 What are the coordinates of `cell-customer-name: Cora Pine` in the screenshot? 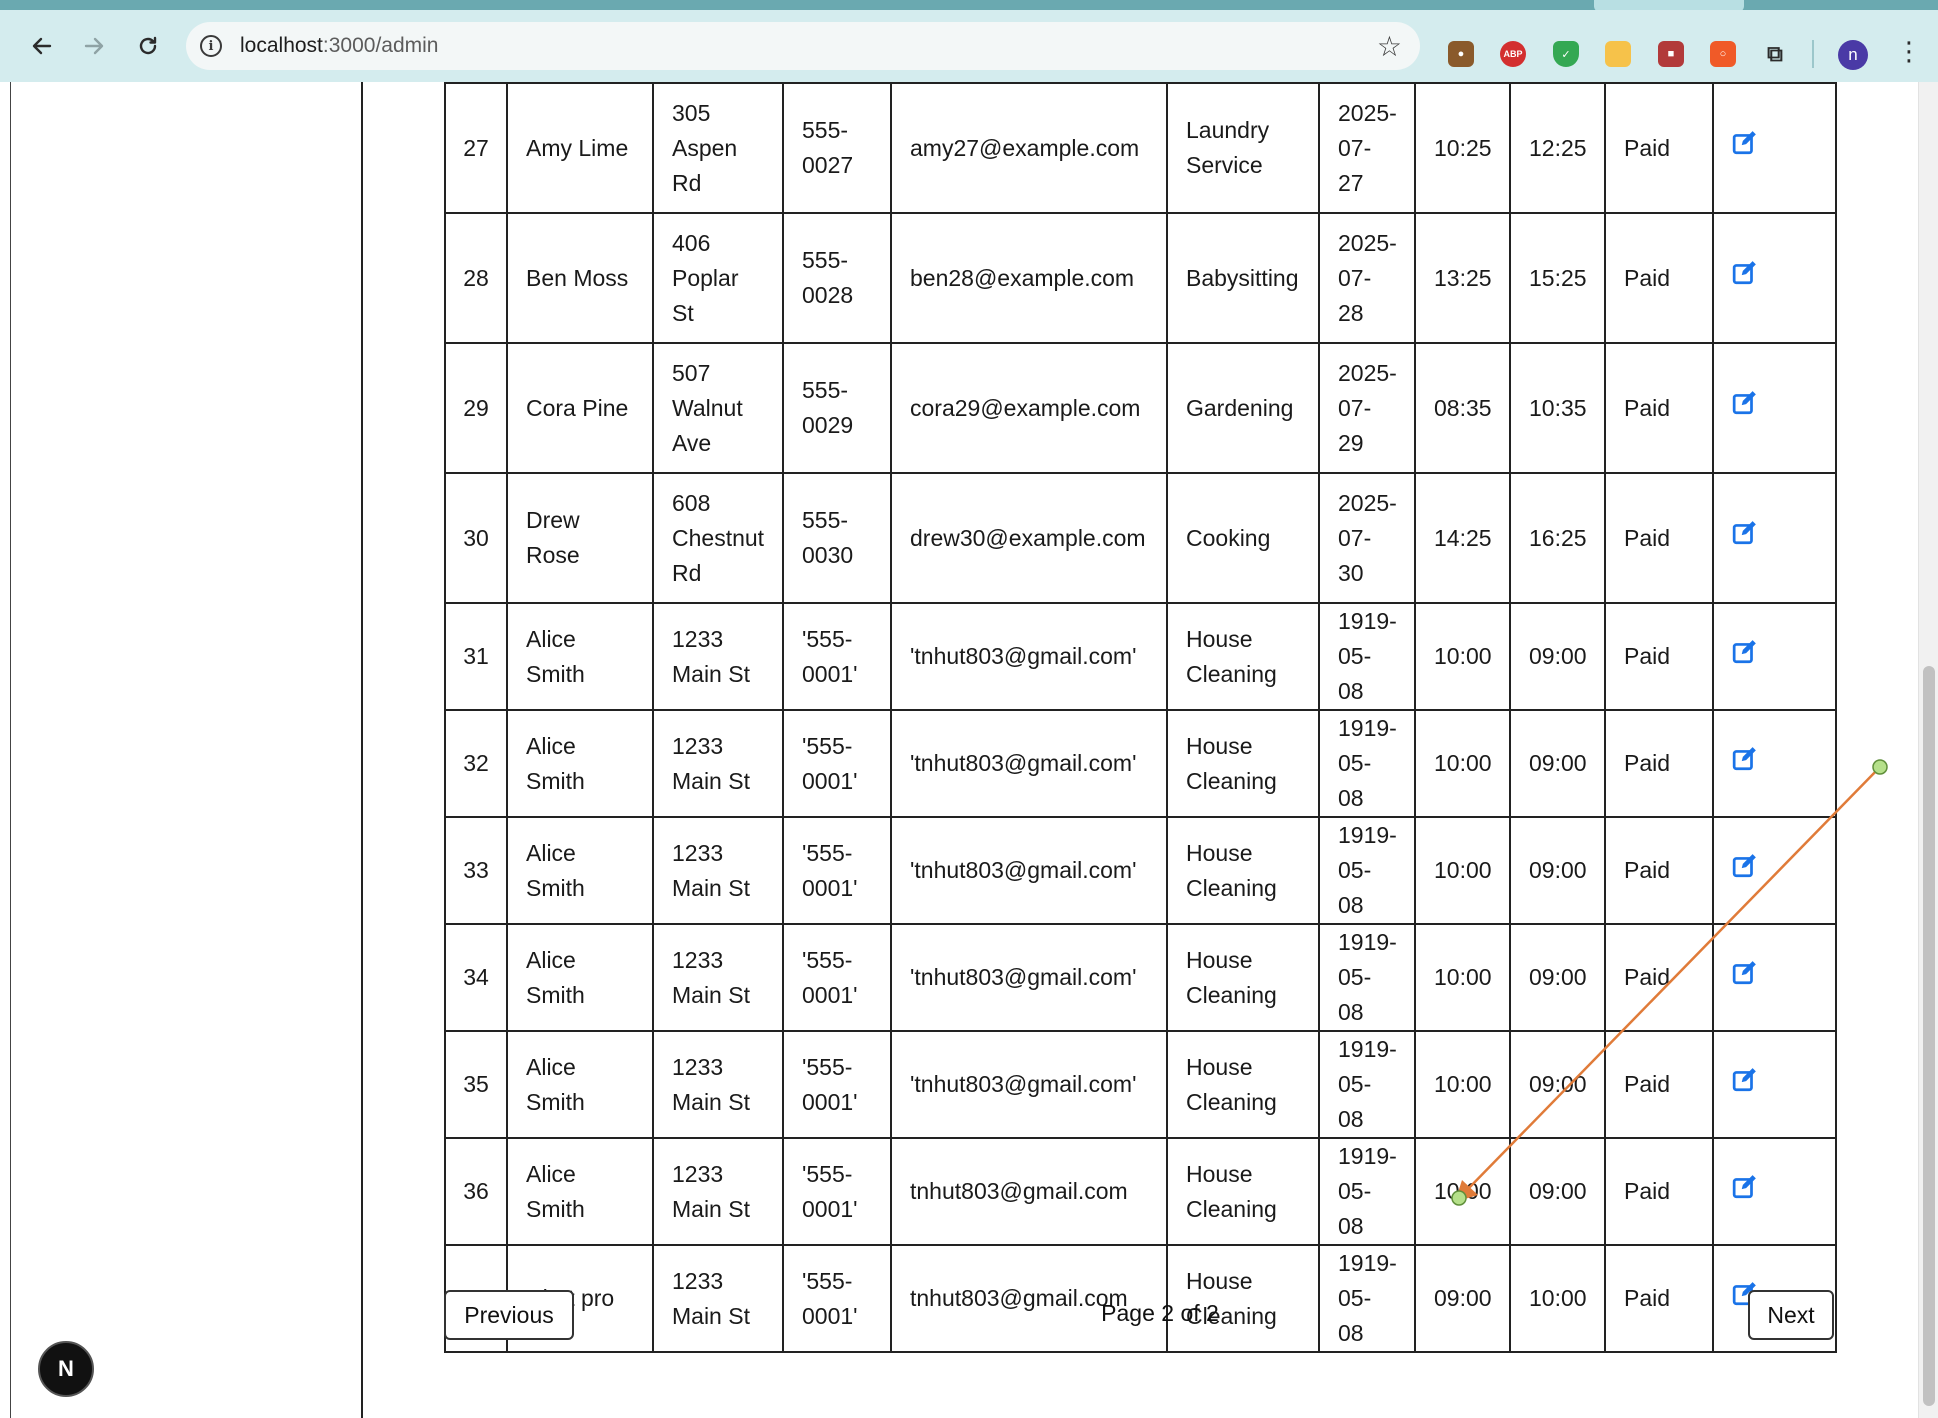 It's located at (580, 408).